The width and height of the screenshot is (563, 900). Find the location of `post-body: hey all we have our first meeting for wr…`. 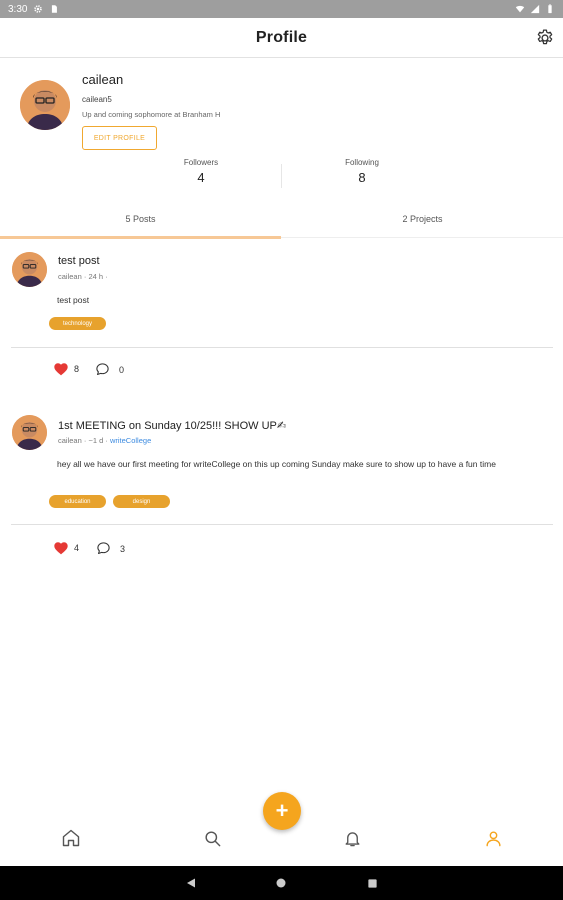

post-body: hey all we have our first meeting for wr… is located at coordinates (276, 464).